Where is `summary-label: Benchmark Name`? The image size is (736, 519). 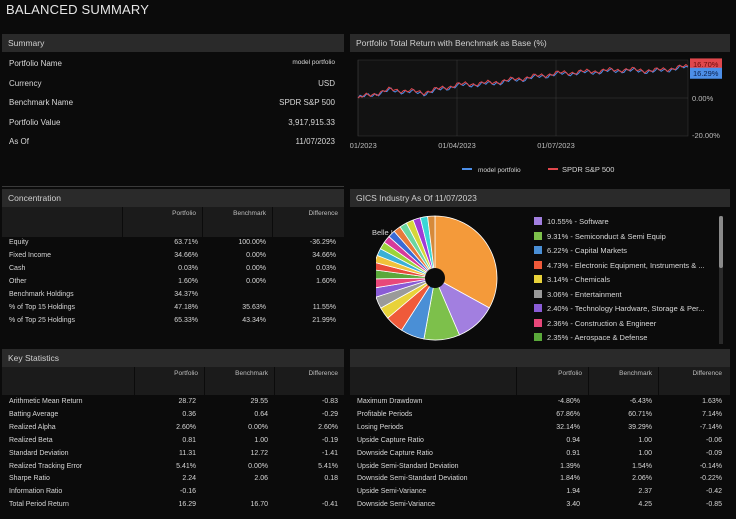
summary-label: Benchmark Name is located at coordinates (41, 102).